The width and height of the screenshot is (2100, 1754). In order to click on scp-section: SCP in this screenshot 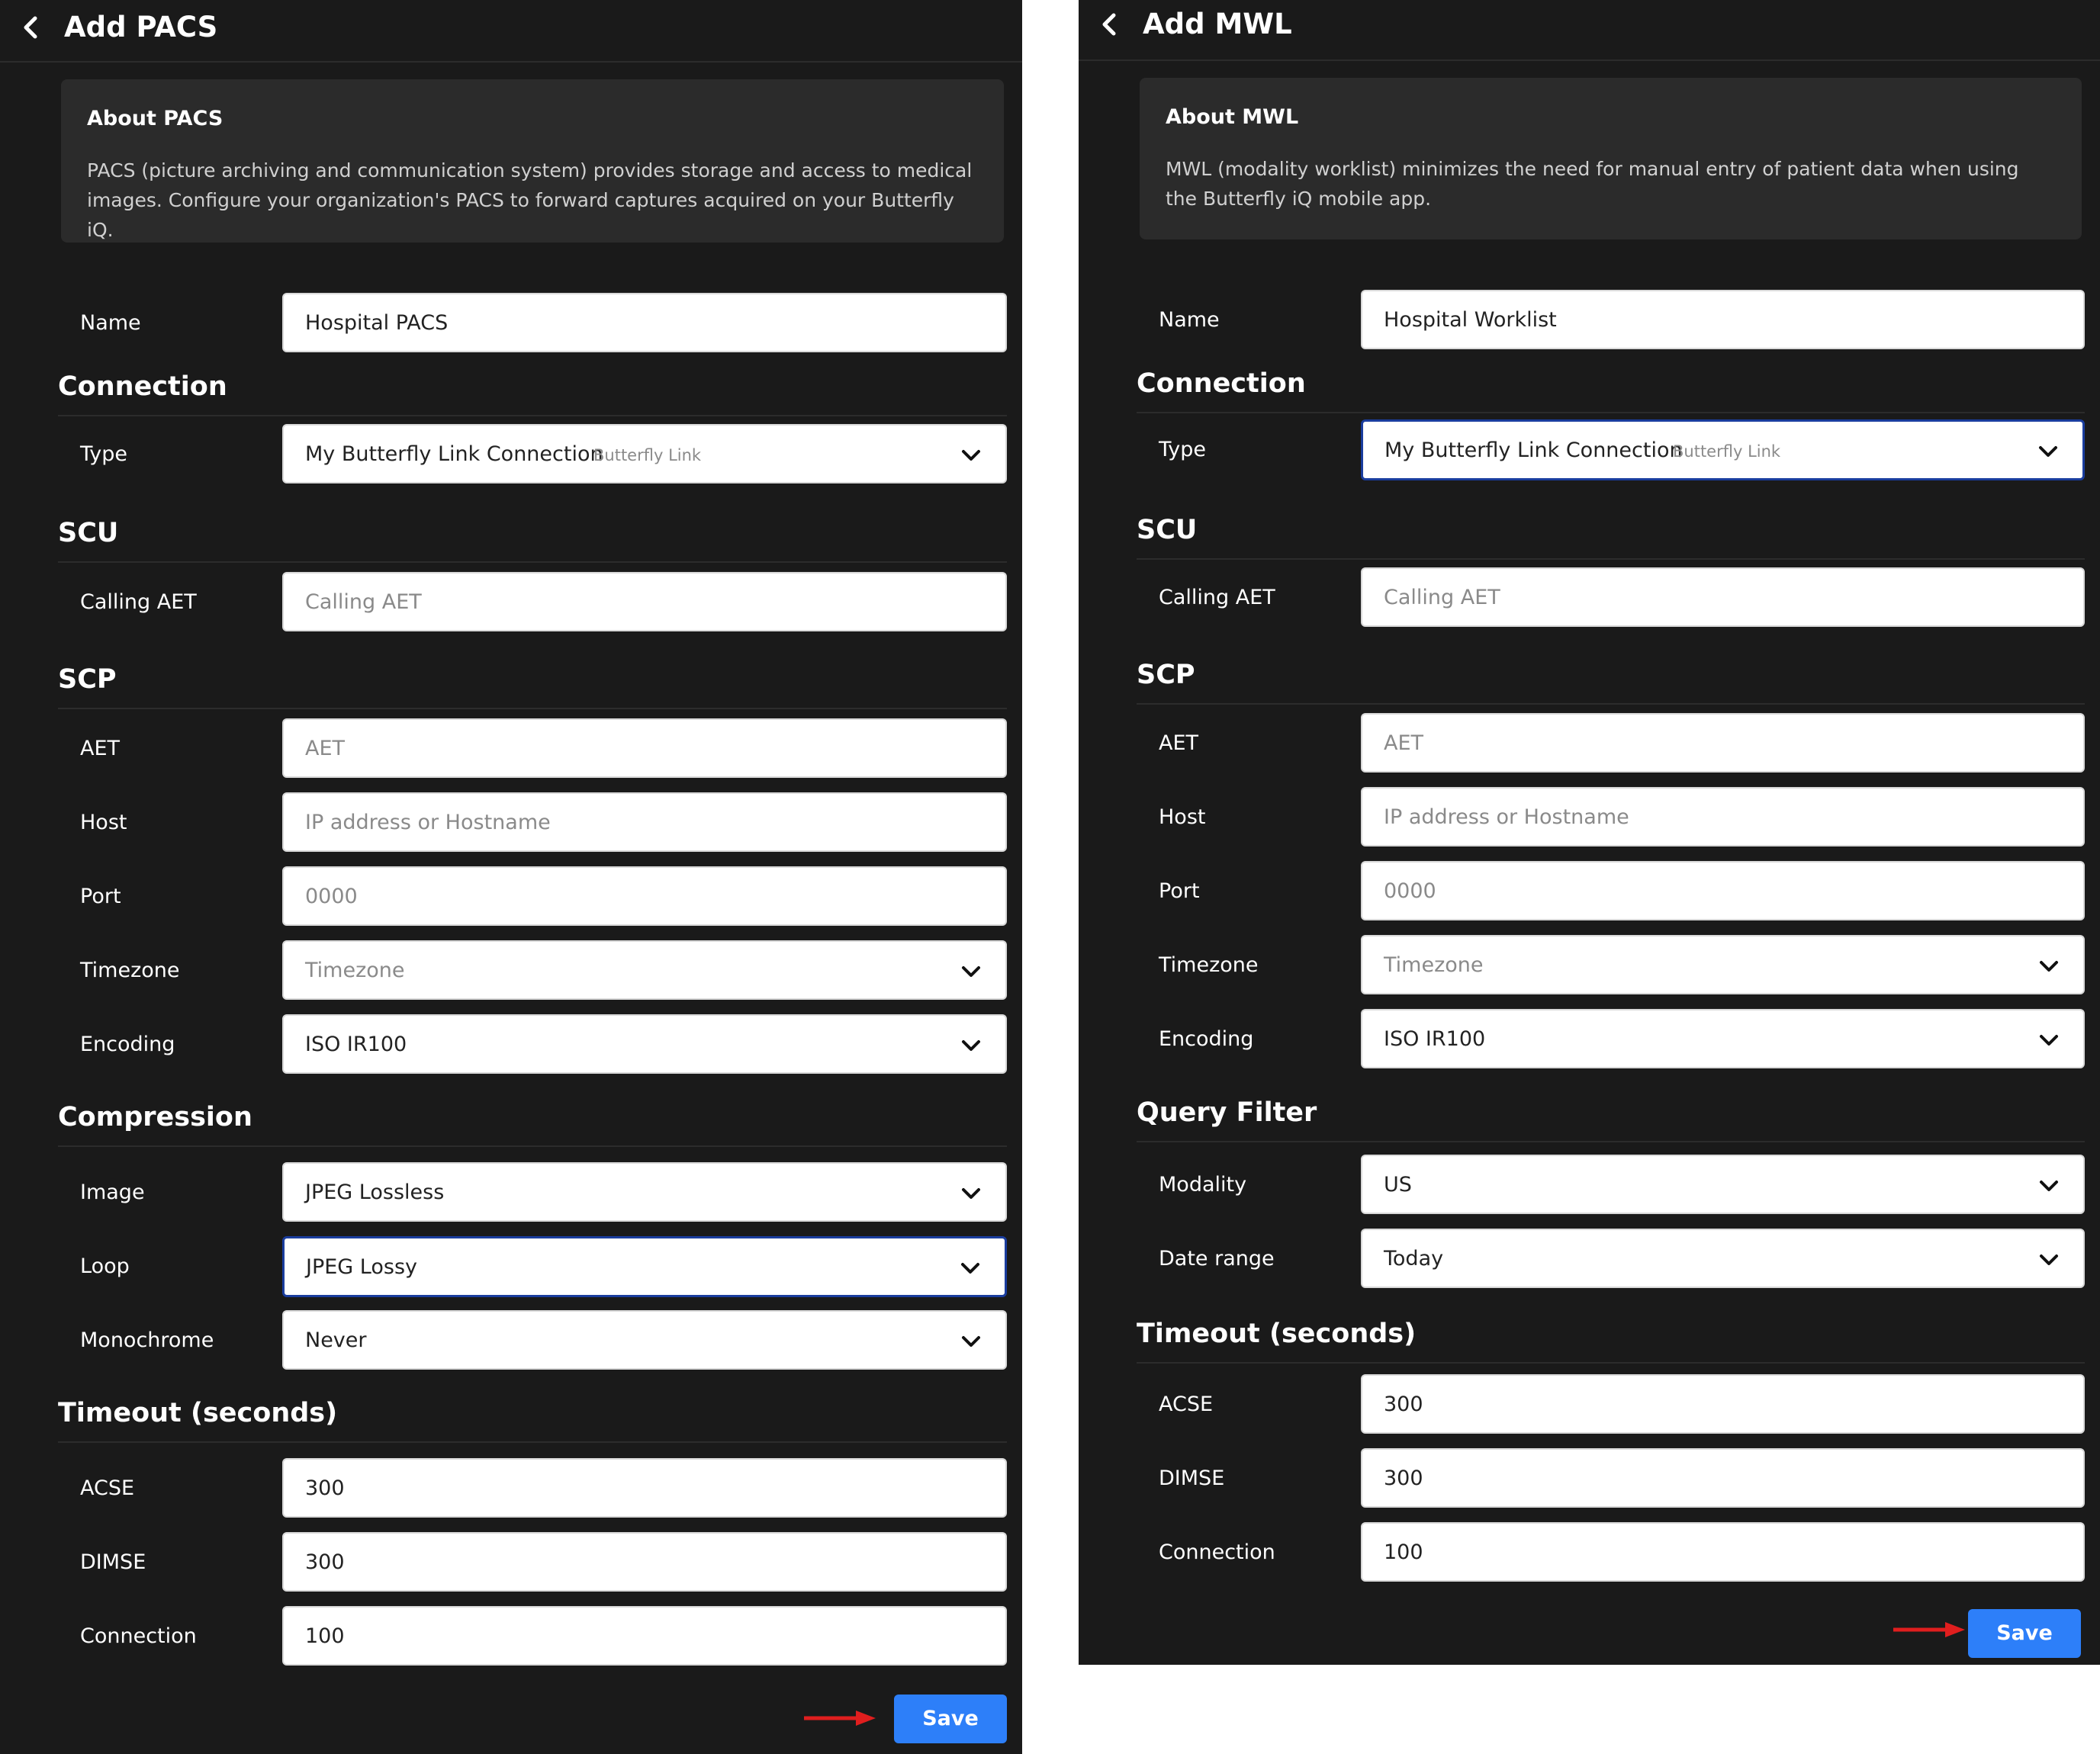, I will do `click(532, 681)`.